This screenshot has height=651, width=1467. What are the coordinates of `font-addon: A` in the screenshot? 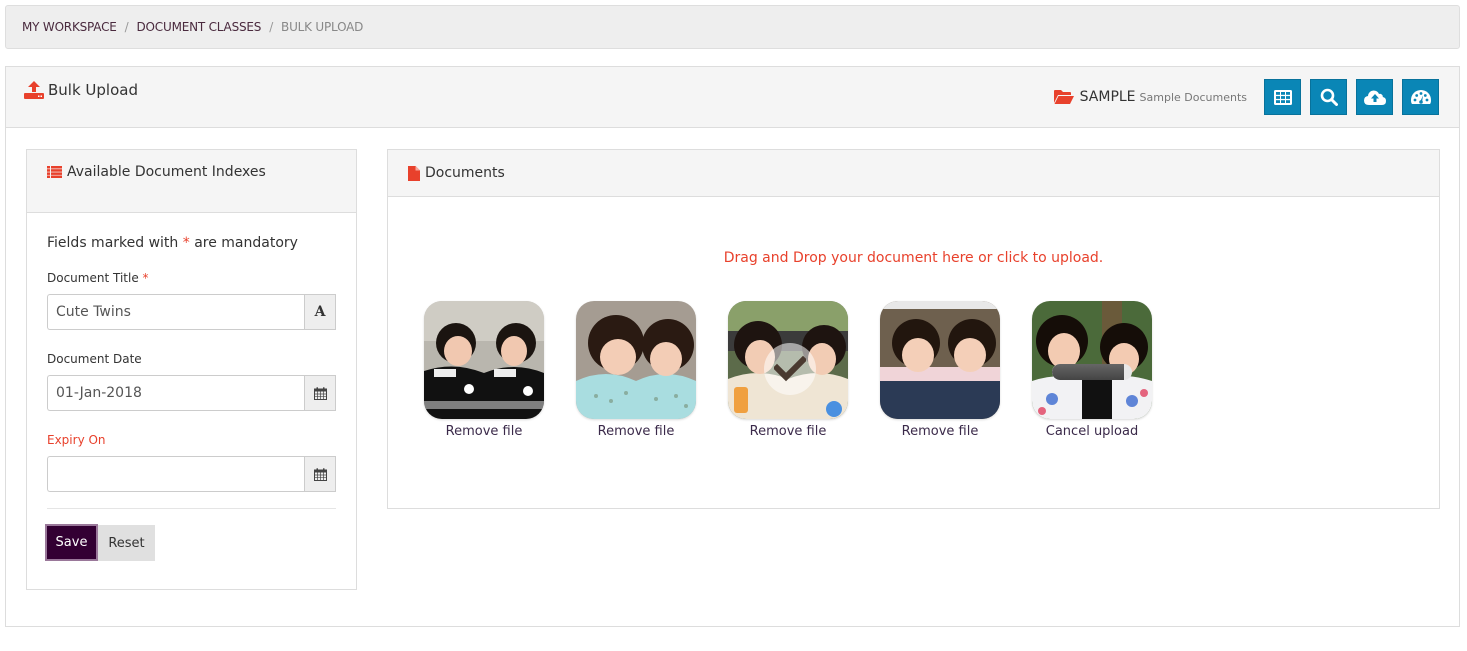 It's located at (320, 312).